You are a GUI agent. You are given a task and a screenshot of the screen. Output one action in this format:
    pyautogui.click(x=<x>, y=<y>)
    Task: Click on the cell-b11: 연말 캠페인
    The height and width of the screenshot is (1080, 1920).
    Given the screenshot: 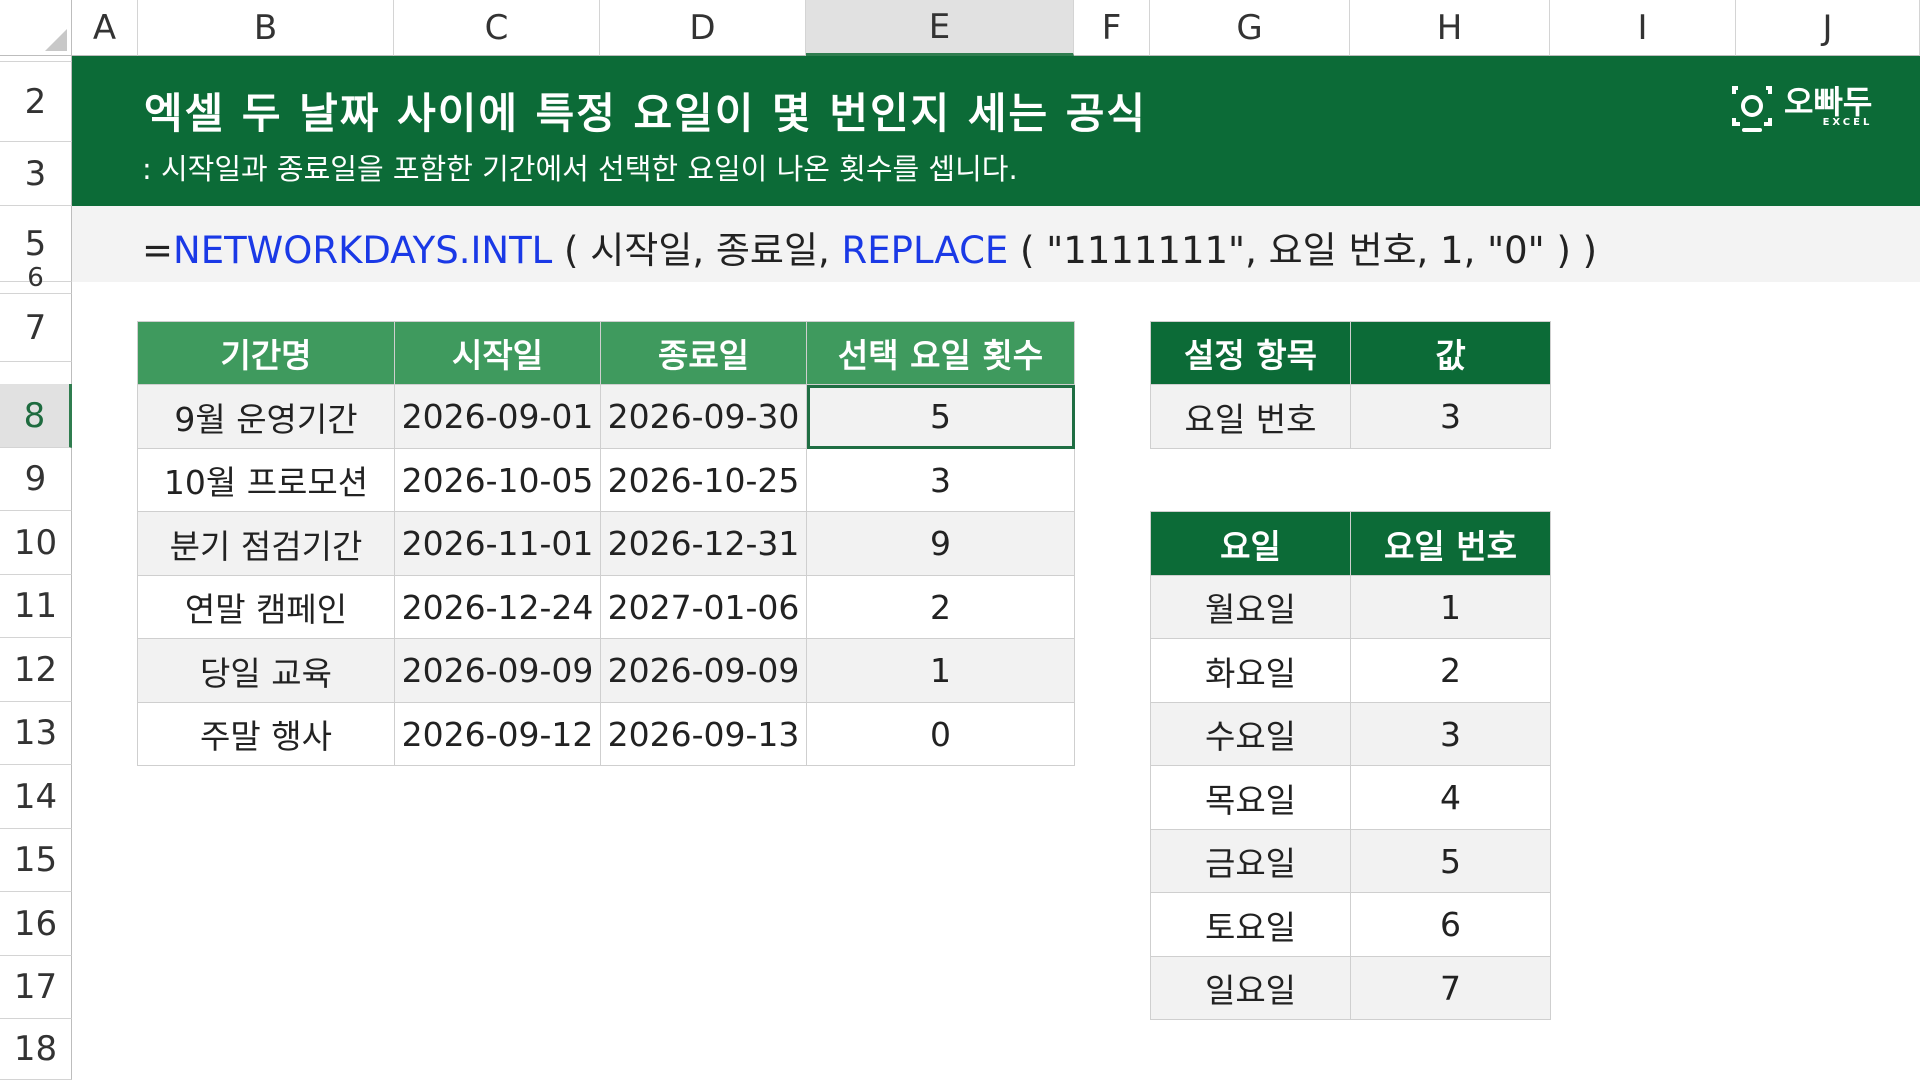 What is the action you would take?
    pyautogui.click(x=266, y=607)
    